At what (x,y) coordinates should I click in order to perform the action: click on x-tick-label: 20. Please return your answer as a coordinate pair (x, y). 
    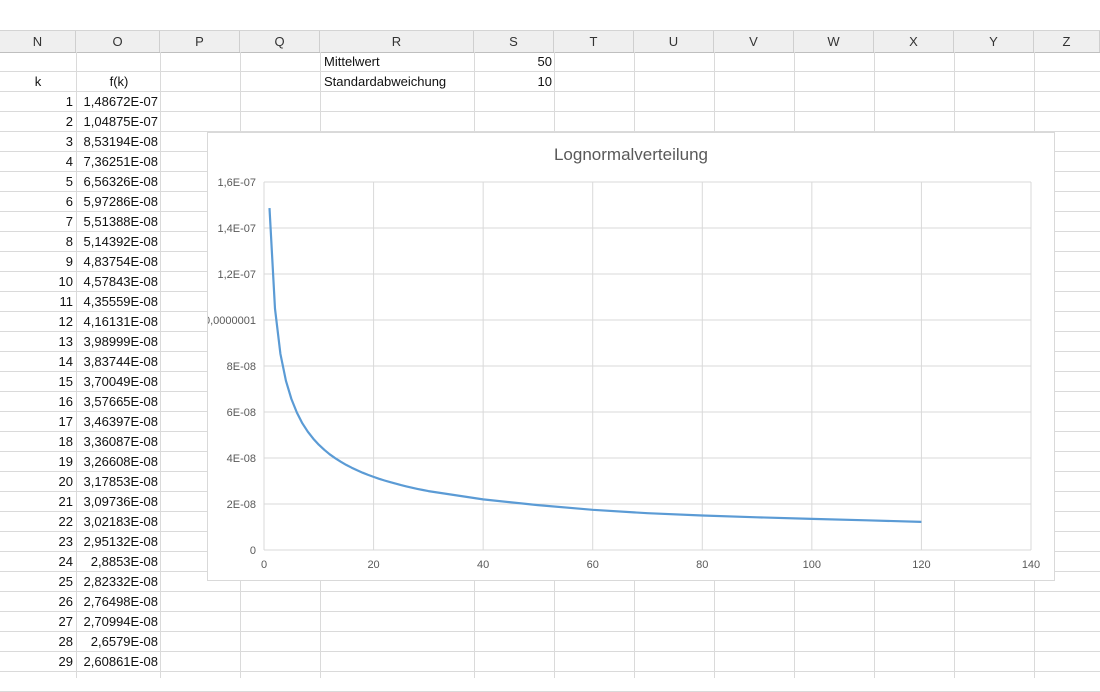
    Looking at the image, I should click on (373, 565).